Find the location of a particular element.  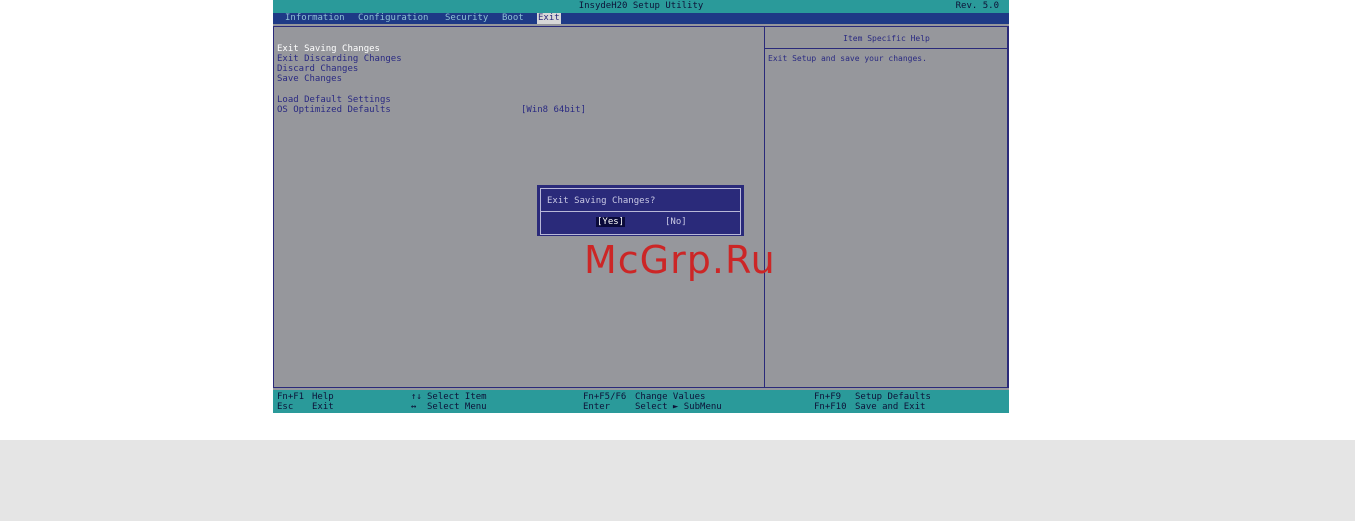

tab-exit: Exit is located at coordinates (549, 18).